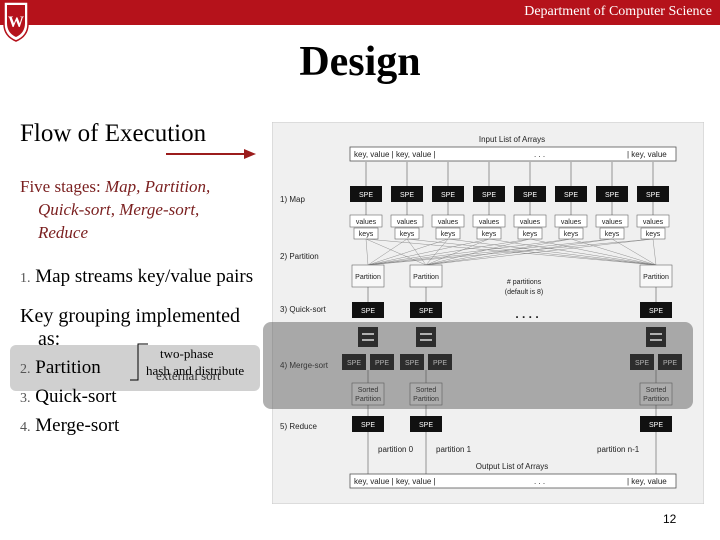 Image resolution: width=720 pixels, height=540 pixels. What do you see at coordinates (77, 425) in the screenshot?
I see `step-4-text: Merge-sort` at bounding box center [77, 425].